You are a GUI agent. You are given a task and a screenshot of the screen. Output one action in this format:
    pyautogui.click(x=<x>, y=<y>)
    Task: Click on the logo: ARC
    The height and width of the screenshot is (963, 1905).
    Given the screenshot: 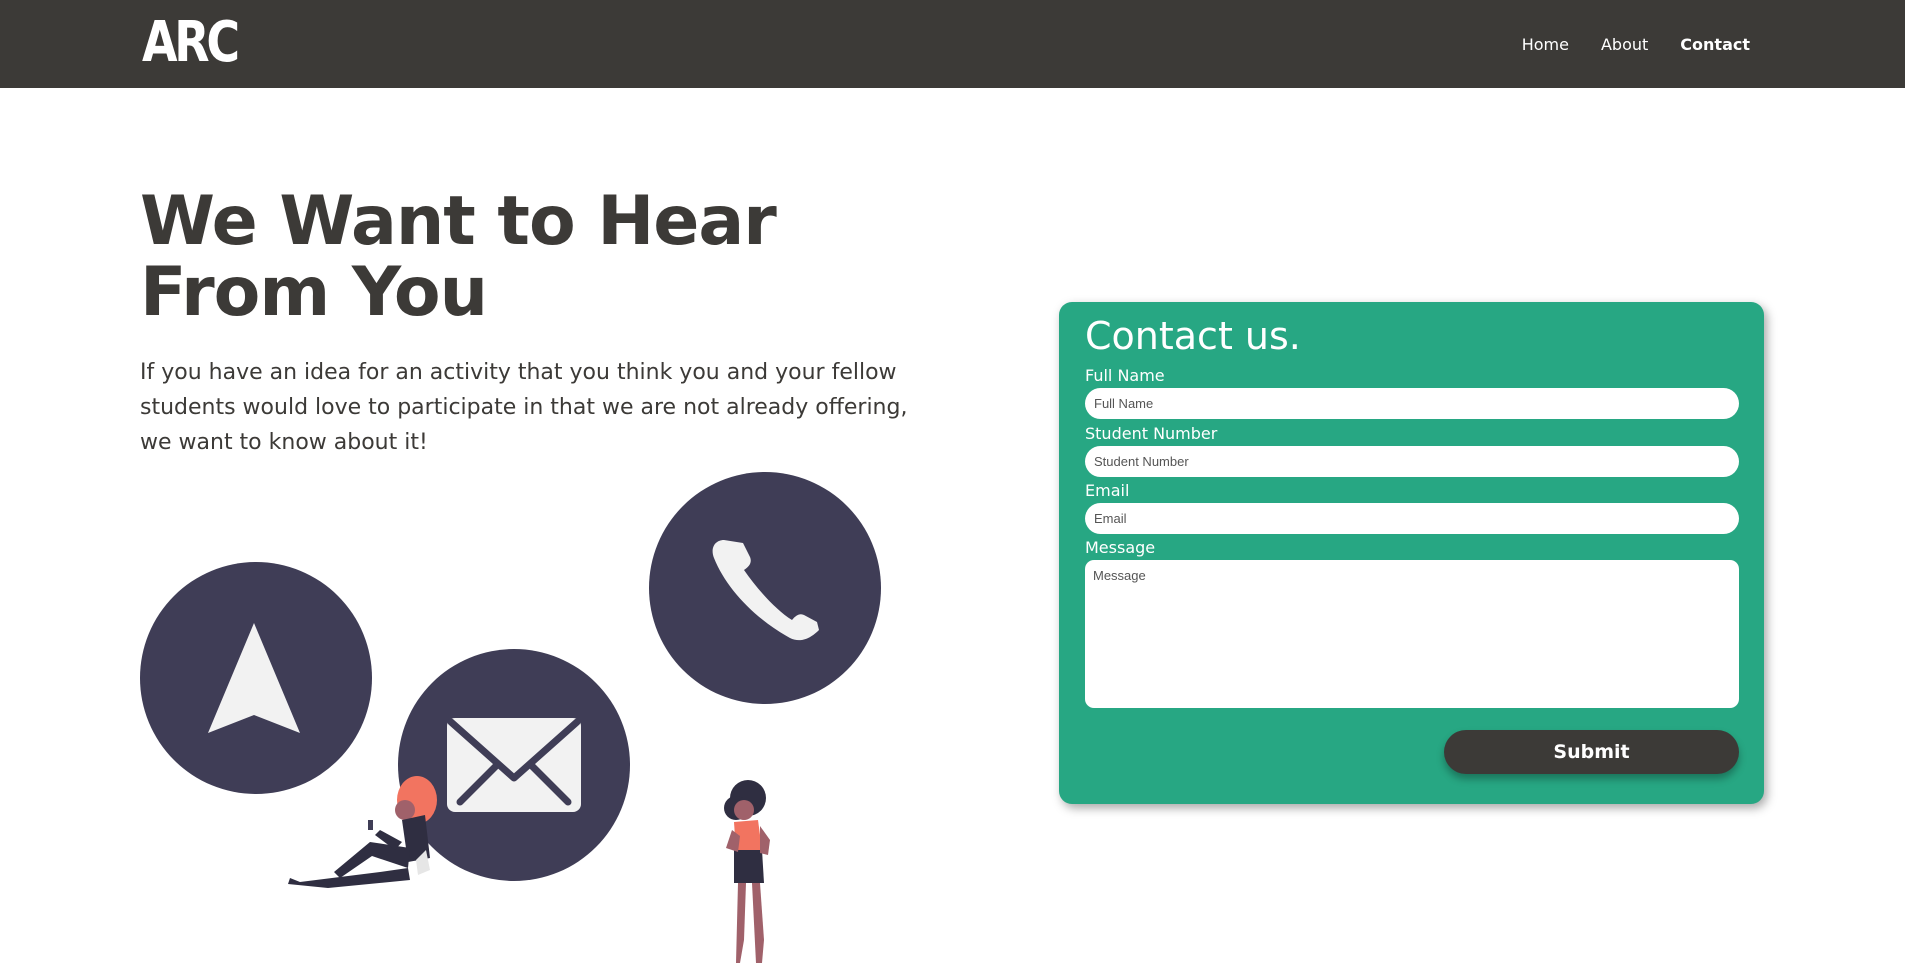 What is the action you would take?
    pyautogui.click(x=200, y=43)
    